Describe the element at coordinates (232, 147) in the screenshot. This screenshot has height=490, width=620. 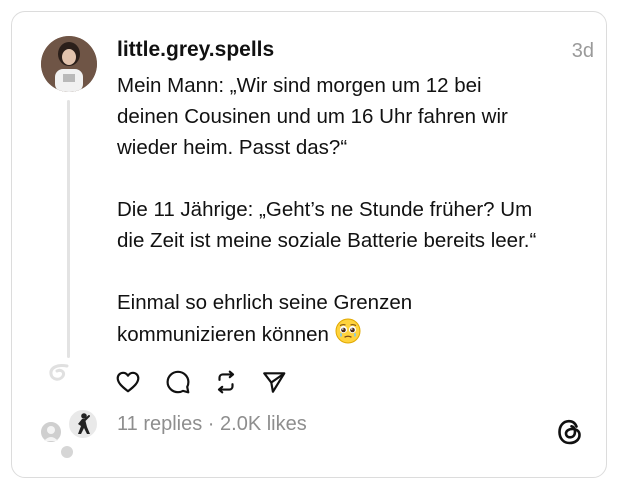
I see `post-line: wieder heim. Passt das?“` at that location.